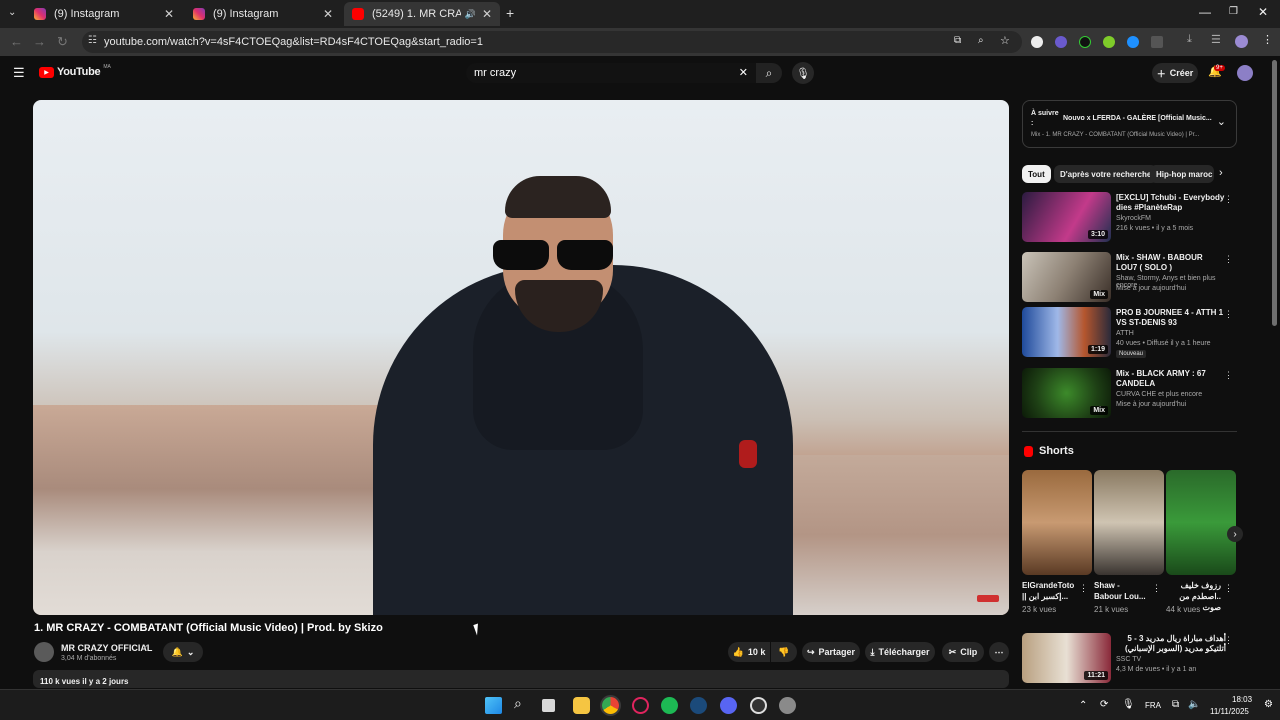  I want to click on voice-search-button: 🎙, so click(803, 73).